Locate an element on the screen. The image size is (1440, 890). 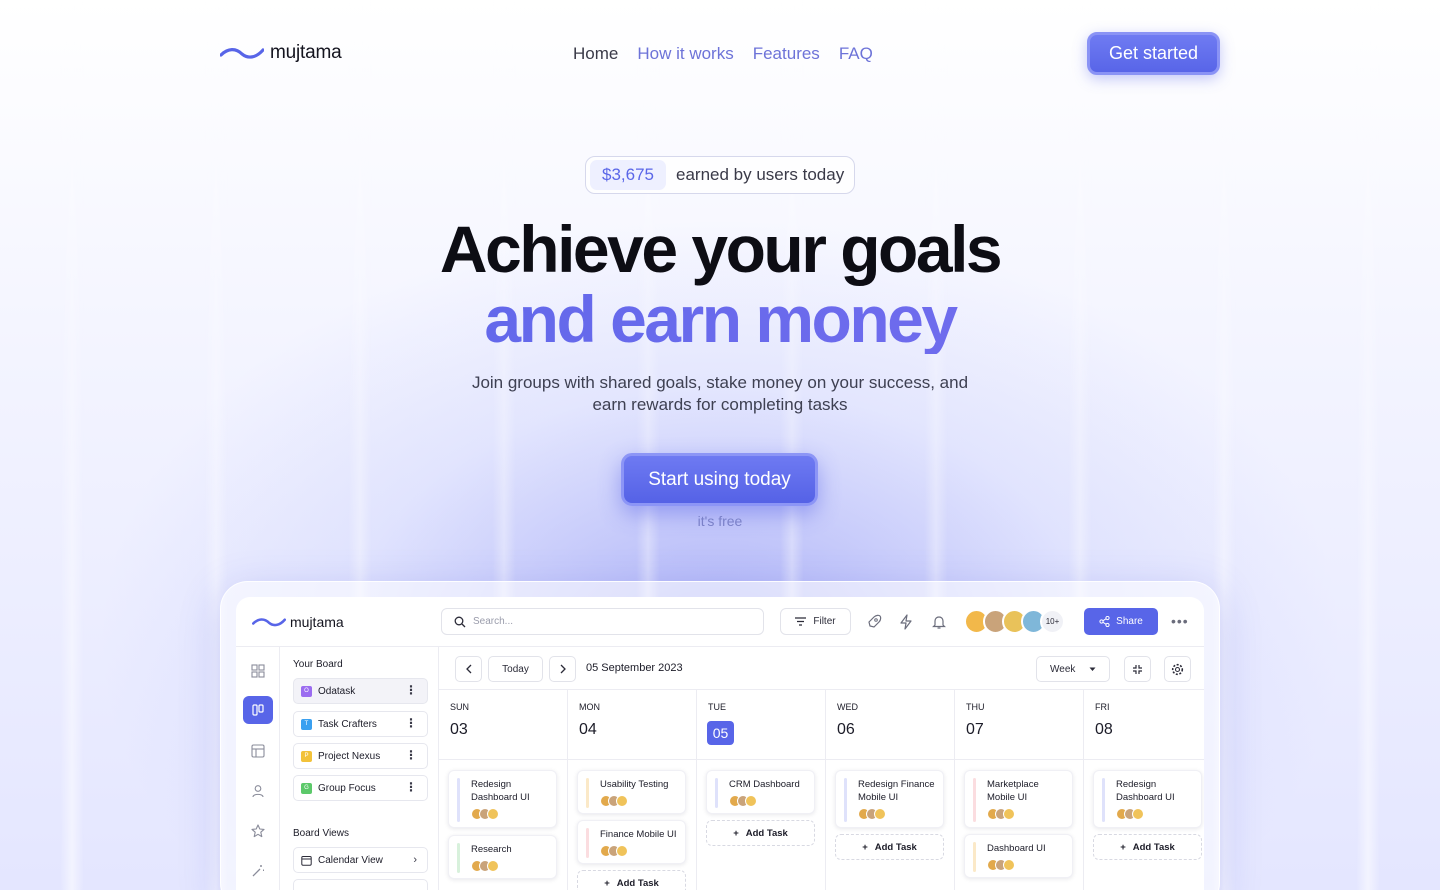
board-color-square: T is located at coordinates (306, 724).